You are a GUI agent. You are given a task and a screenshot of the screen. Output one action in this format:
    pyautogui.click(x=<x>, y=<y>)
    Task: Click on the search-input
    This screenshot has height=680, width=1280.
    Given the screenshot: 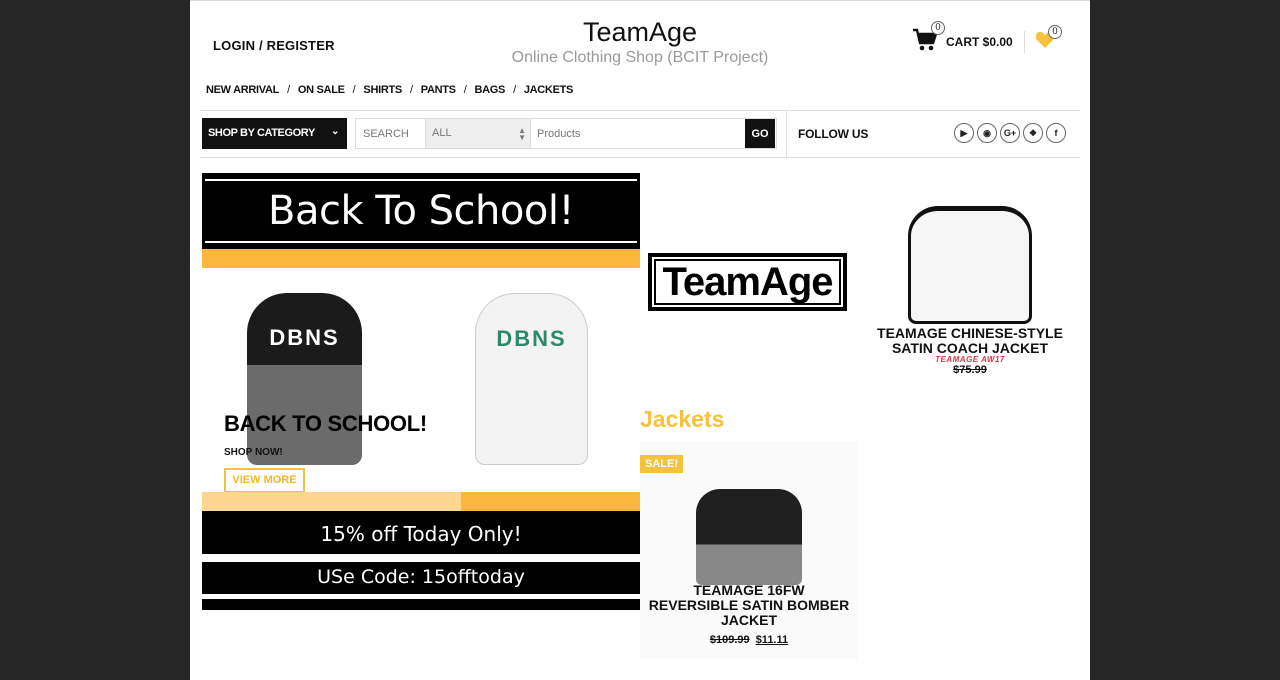 What is the action you would take?
    pyautogui.click(x=638, y=133)
    